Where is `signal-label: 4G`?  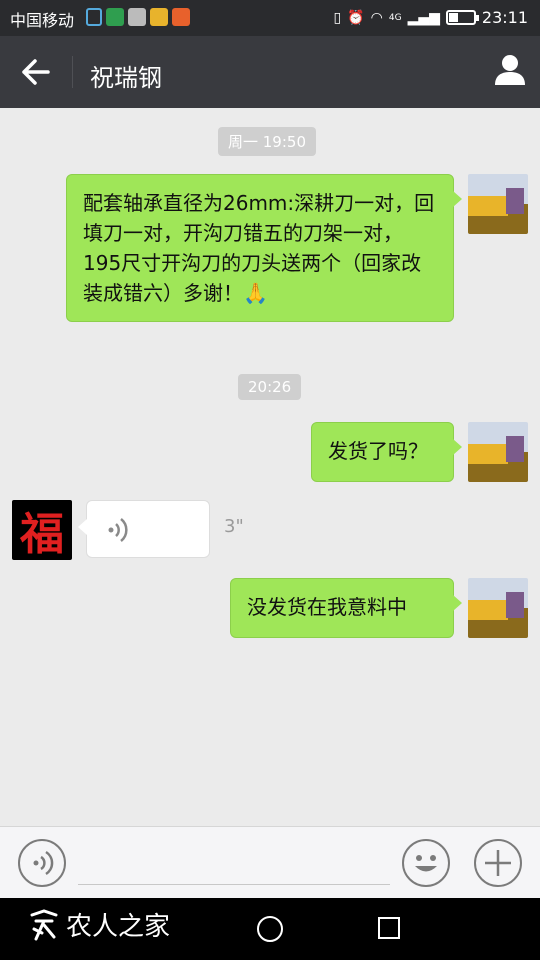
signal-label: 4G is located at coordinates (395, 17).